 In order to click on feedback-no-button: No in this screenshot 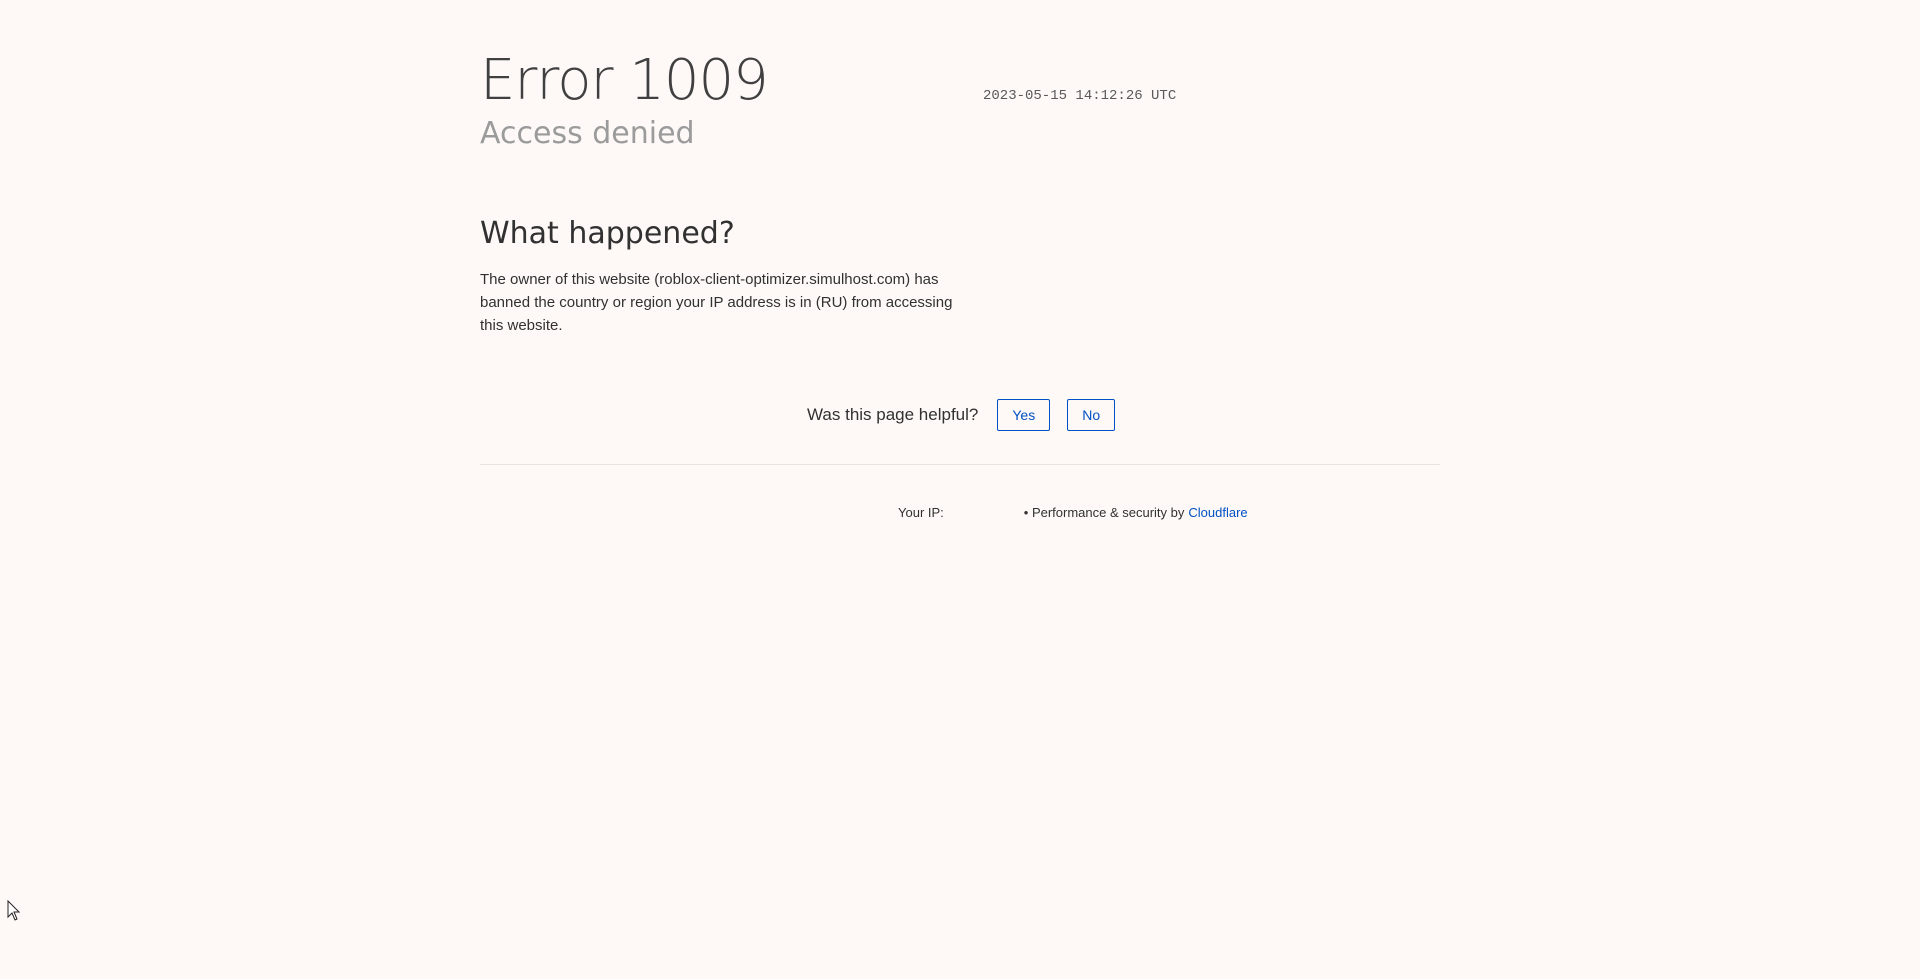, I will do `click(1091, 415)`.